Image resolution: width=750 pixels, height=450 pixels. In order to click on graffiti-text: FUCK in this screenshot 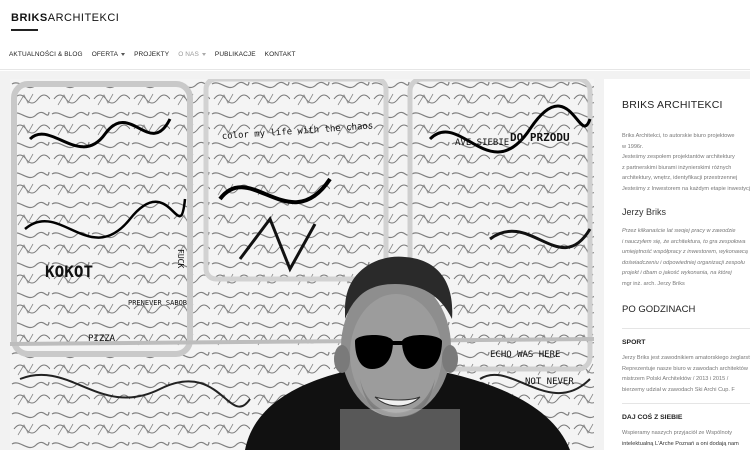, I will do `click(180, 258)`.